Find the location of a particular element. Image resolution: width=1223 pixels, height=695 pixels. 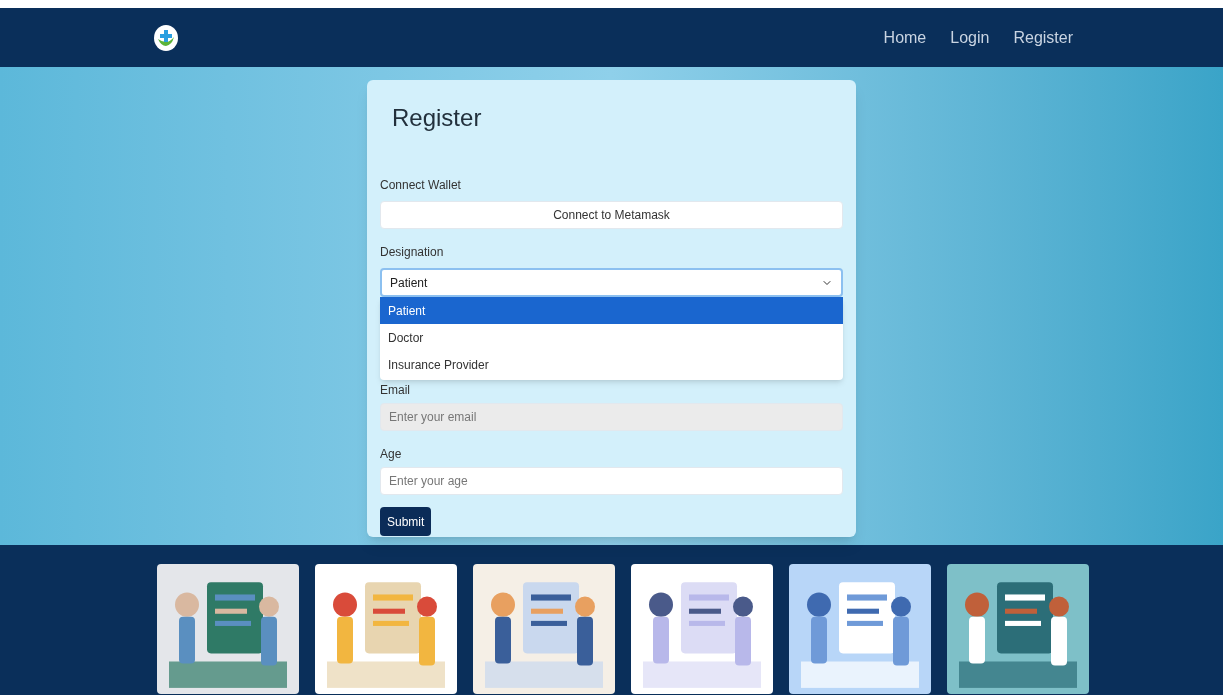

nav-link: Register is located at coordinates (1043, 37).